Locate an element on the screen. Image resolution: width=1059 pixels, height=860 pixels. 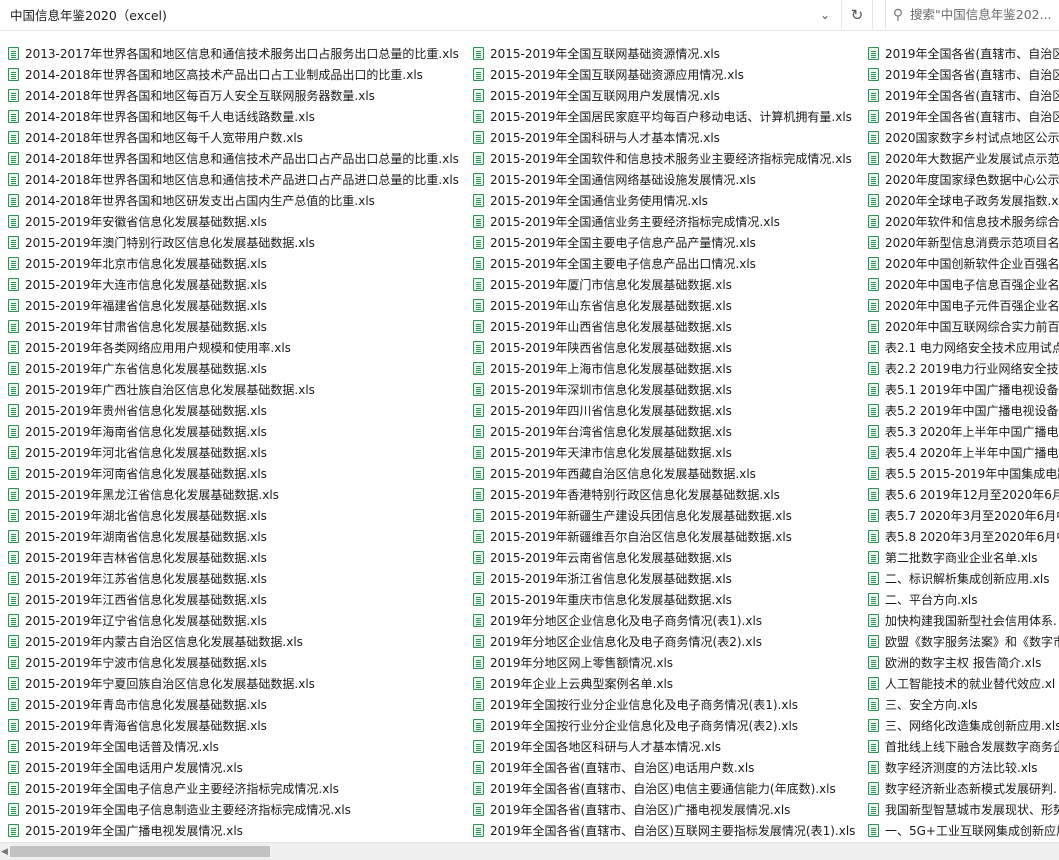
file-item: 2015-2019年湖南省信息化发展基础数据.xls is located at coordinates (238, 536).